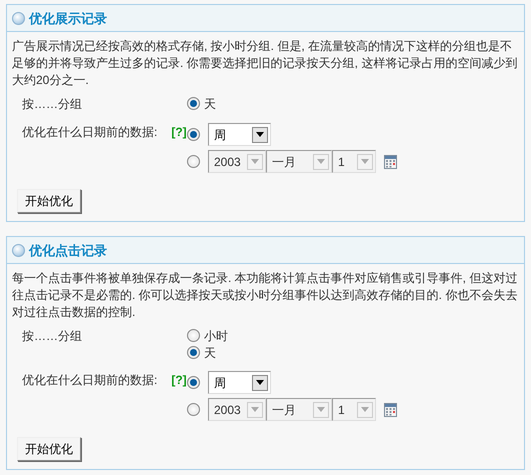 The height and width of the screenshot is (475, 531). I want to click on description: 广告展示情况已经按高效的格式存储, 按小时分组. 但是, 在流量较高的情况下这样的分组也是不足够的并将导致产生过多的记录. 你需要选择把旧的记录按天分组, 这样将记录占用的空间减少到大约20分之一., so click(265, 63).